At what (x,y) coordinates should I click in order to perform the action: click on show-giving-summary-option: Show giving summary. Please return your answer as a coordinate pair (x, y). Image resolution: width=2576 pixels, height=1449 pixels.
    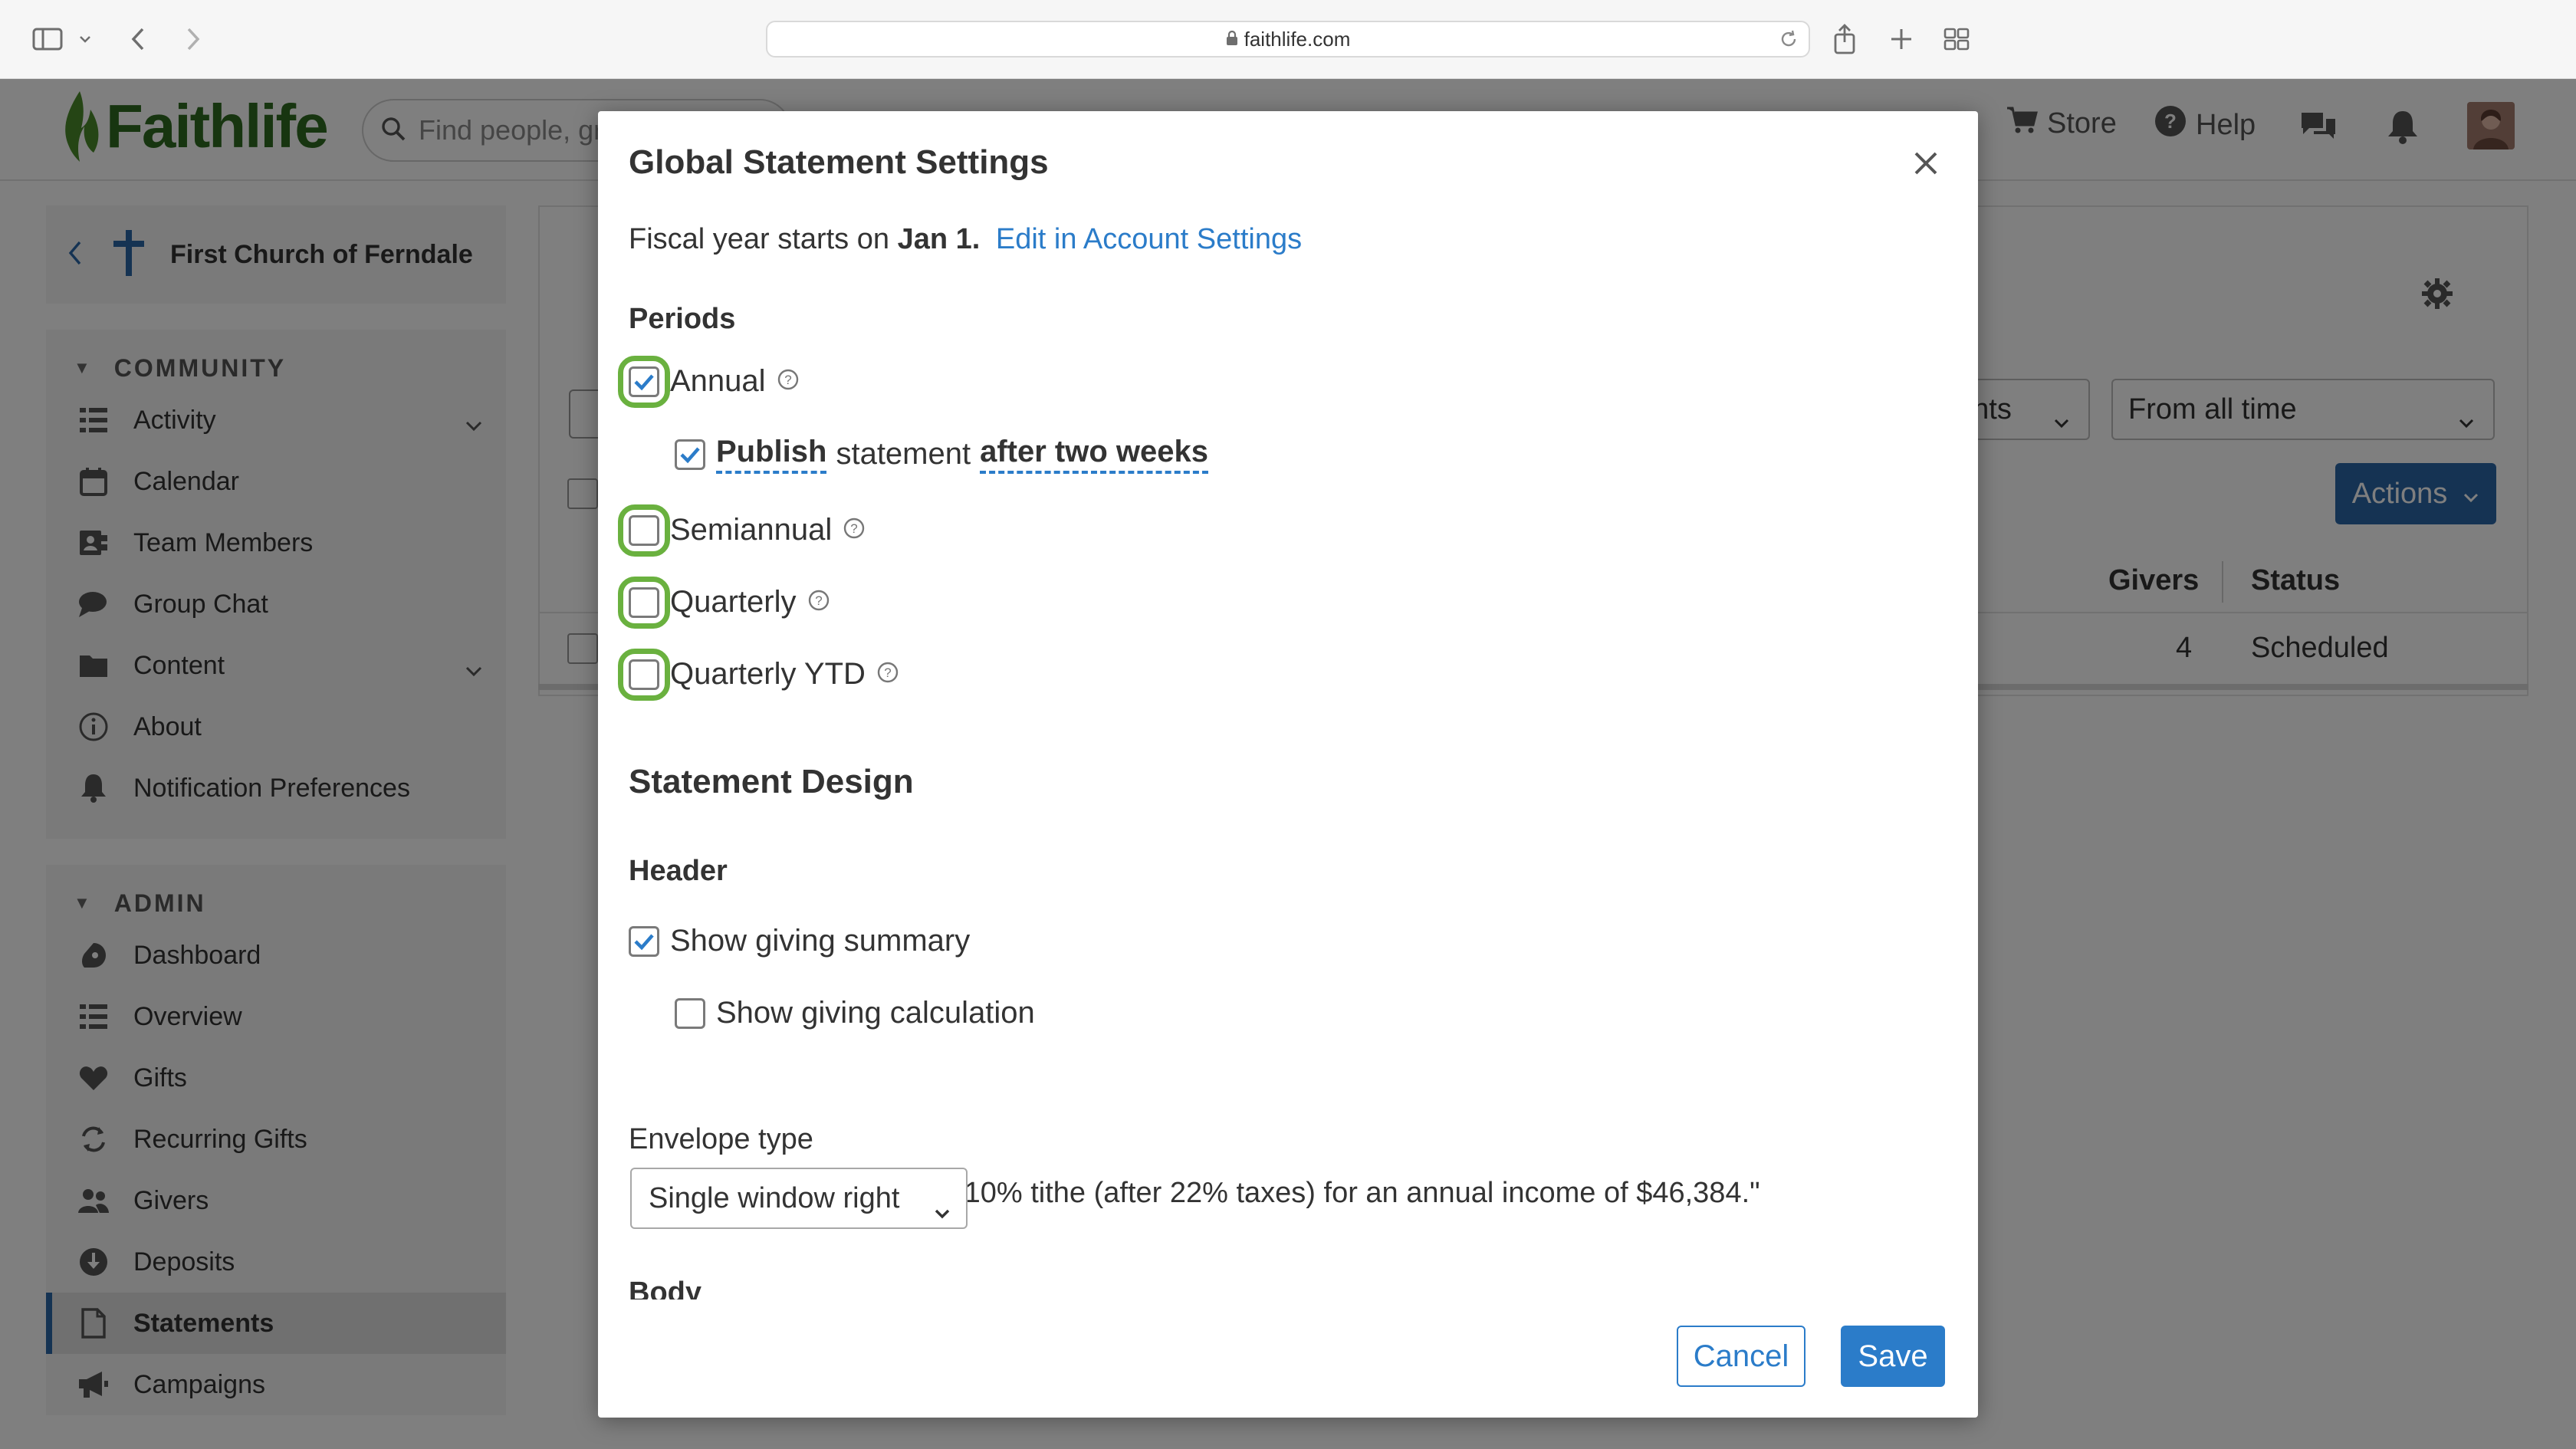
    Looking at the image, I should click on (800, 941).